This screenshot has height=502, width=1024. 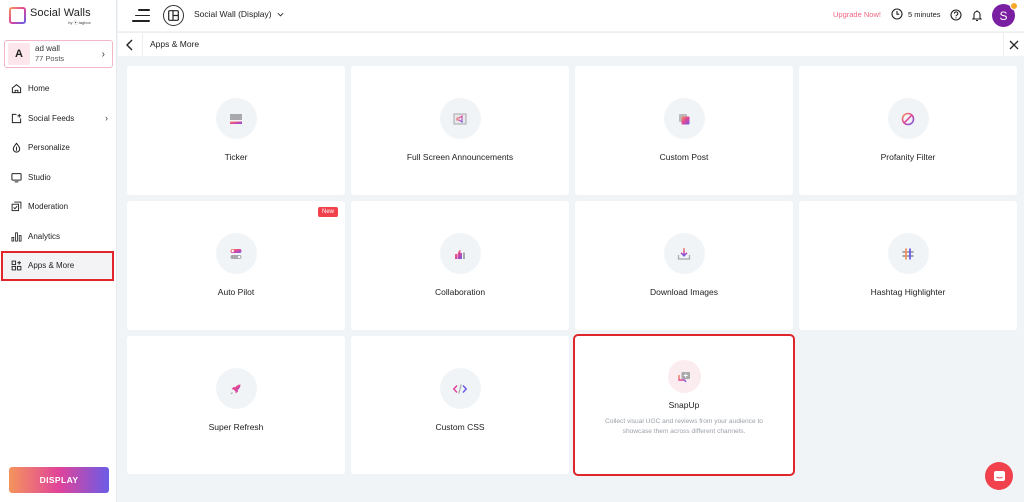 I want to click on app-card-hashtag-highlighter: Hashtag Highlighter, so click(x=908, y=265).